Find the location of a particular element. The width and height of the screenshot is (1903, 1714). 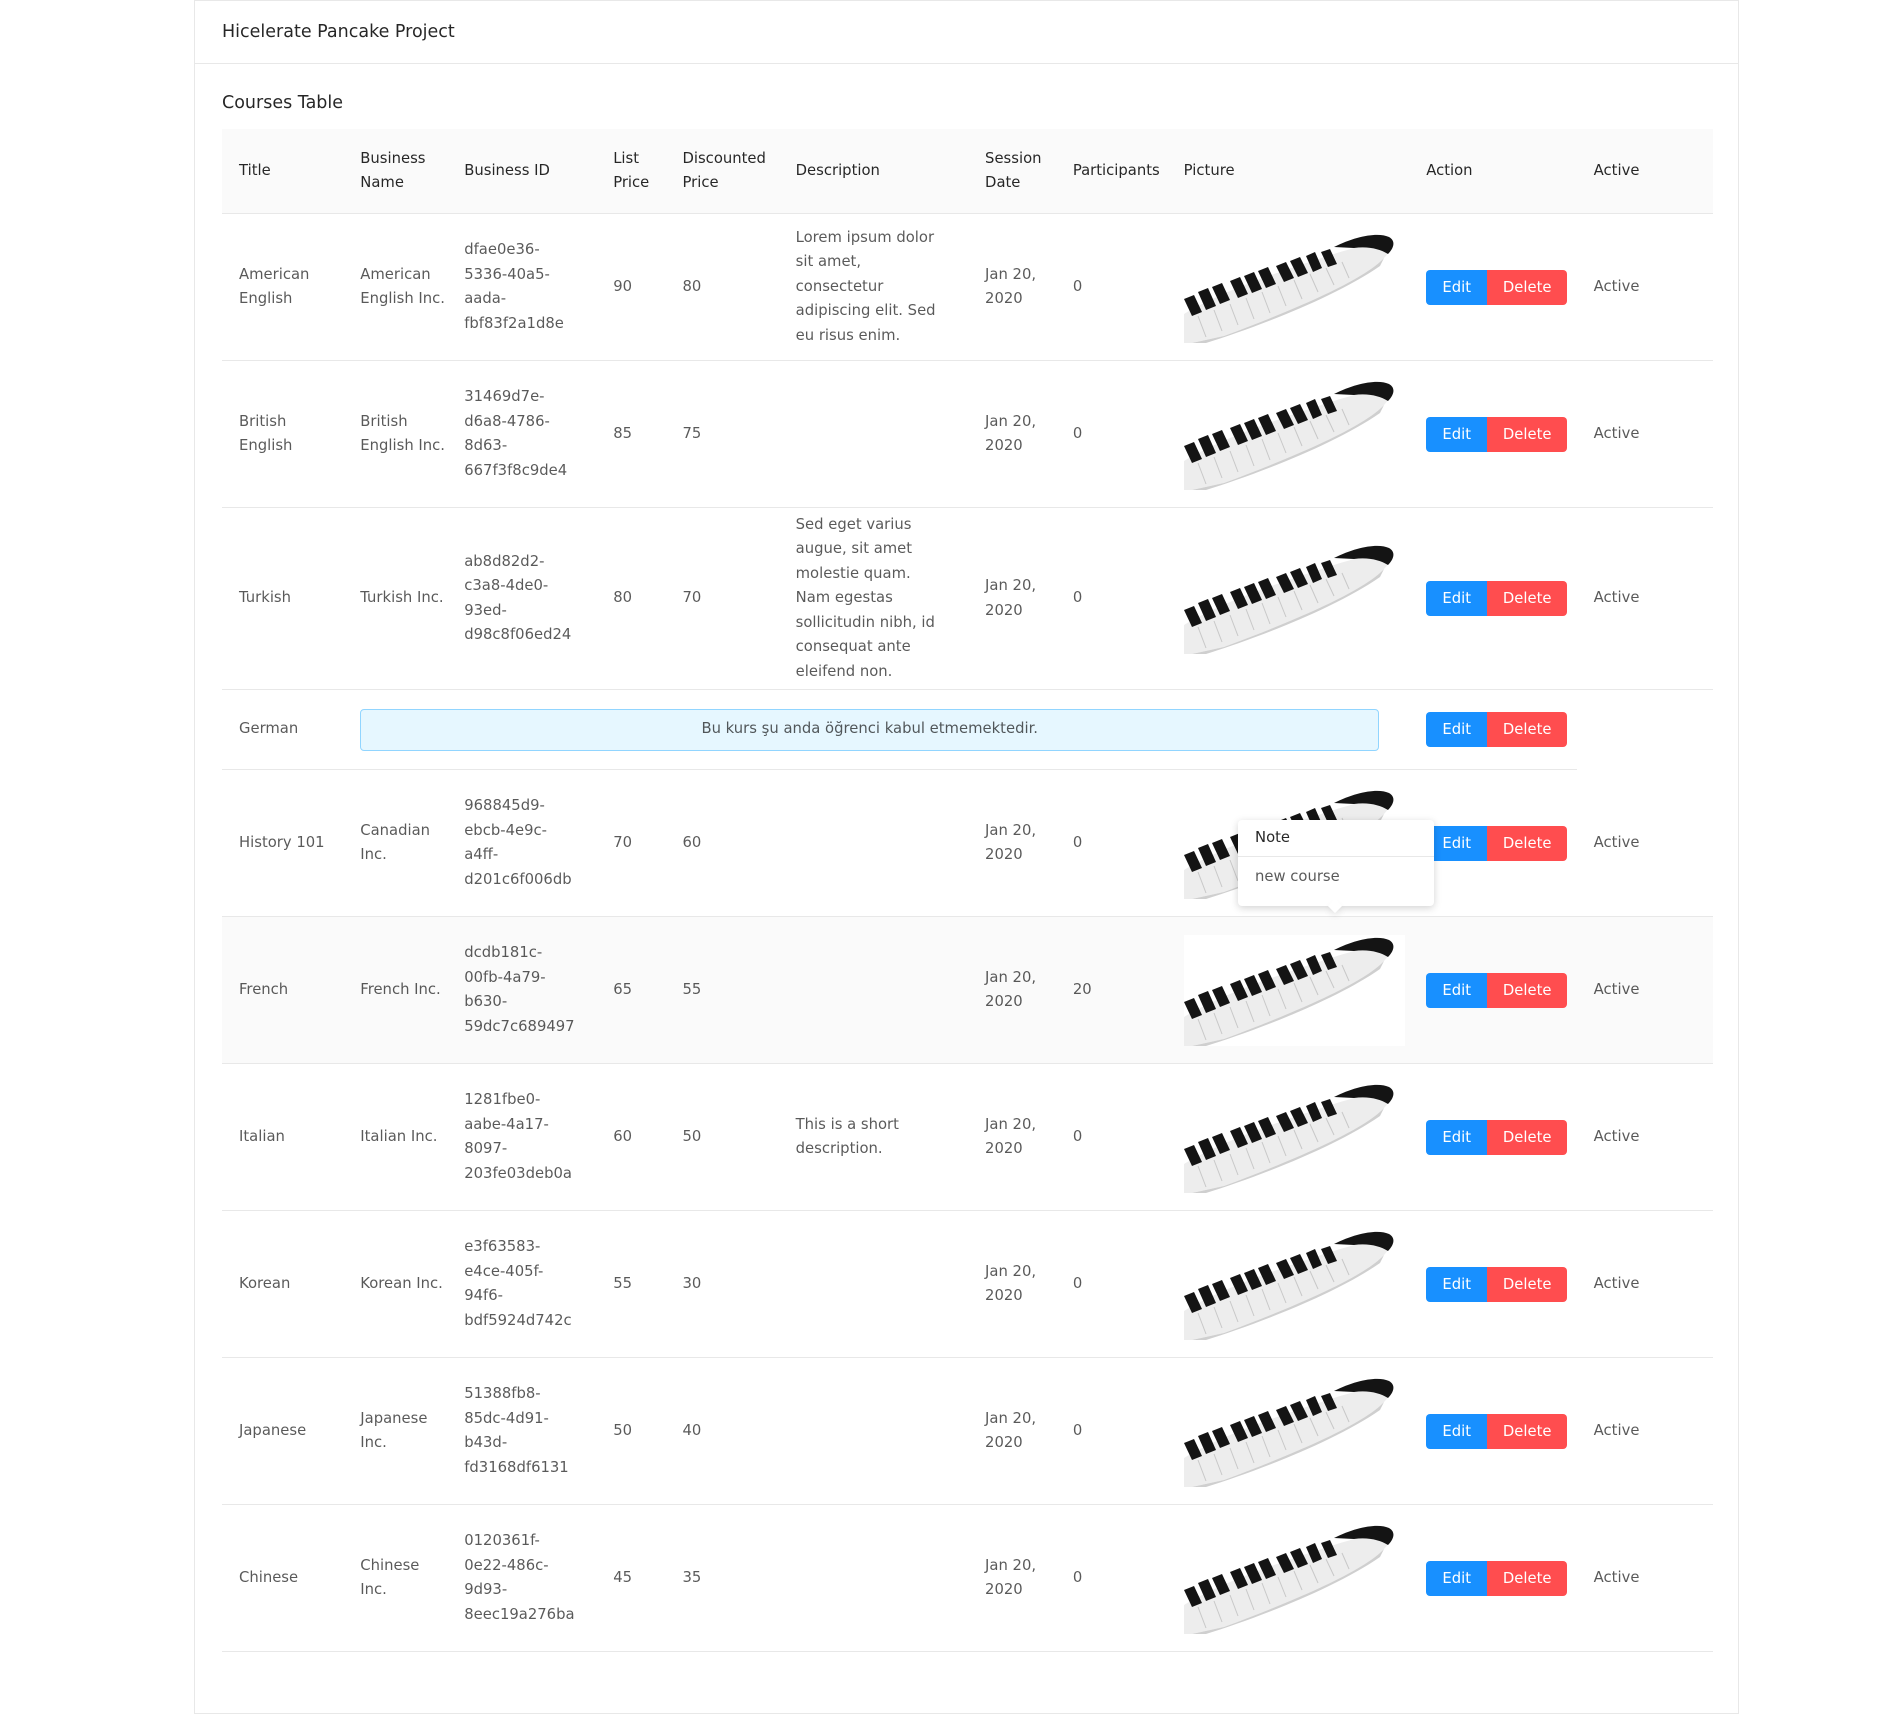

cell-business-id: 0120361f-0e22-486c-9d93-8eec19a276ba is located at coordinates (522, 1578).